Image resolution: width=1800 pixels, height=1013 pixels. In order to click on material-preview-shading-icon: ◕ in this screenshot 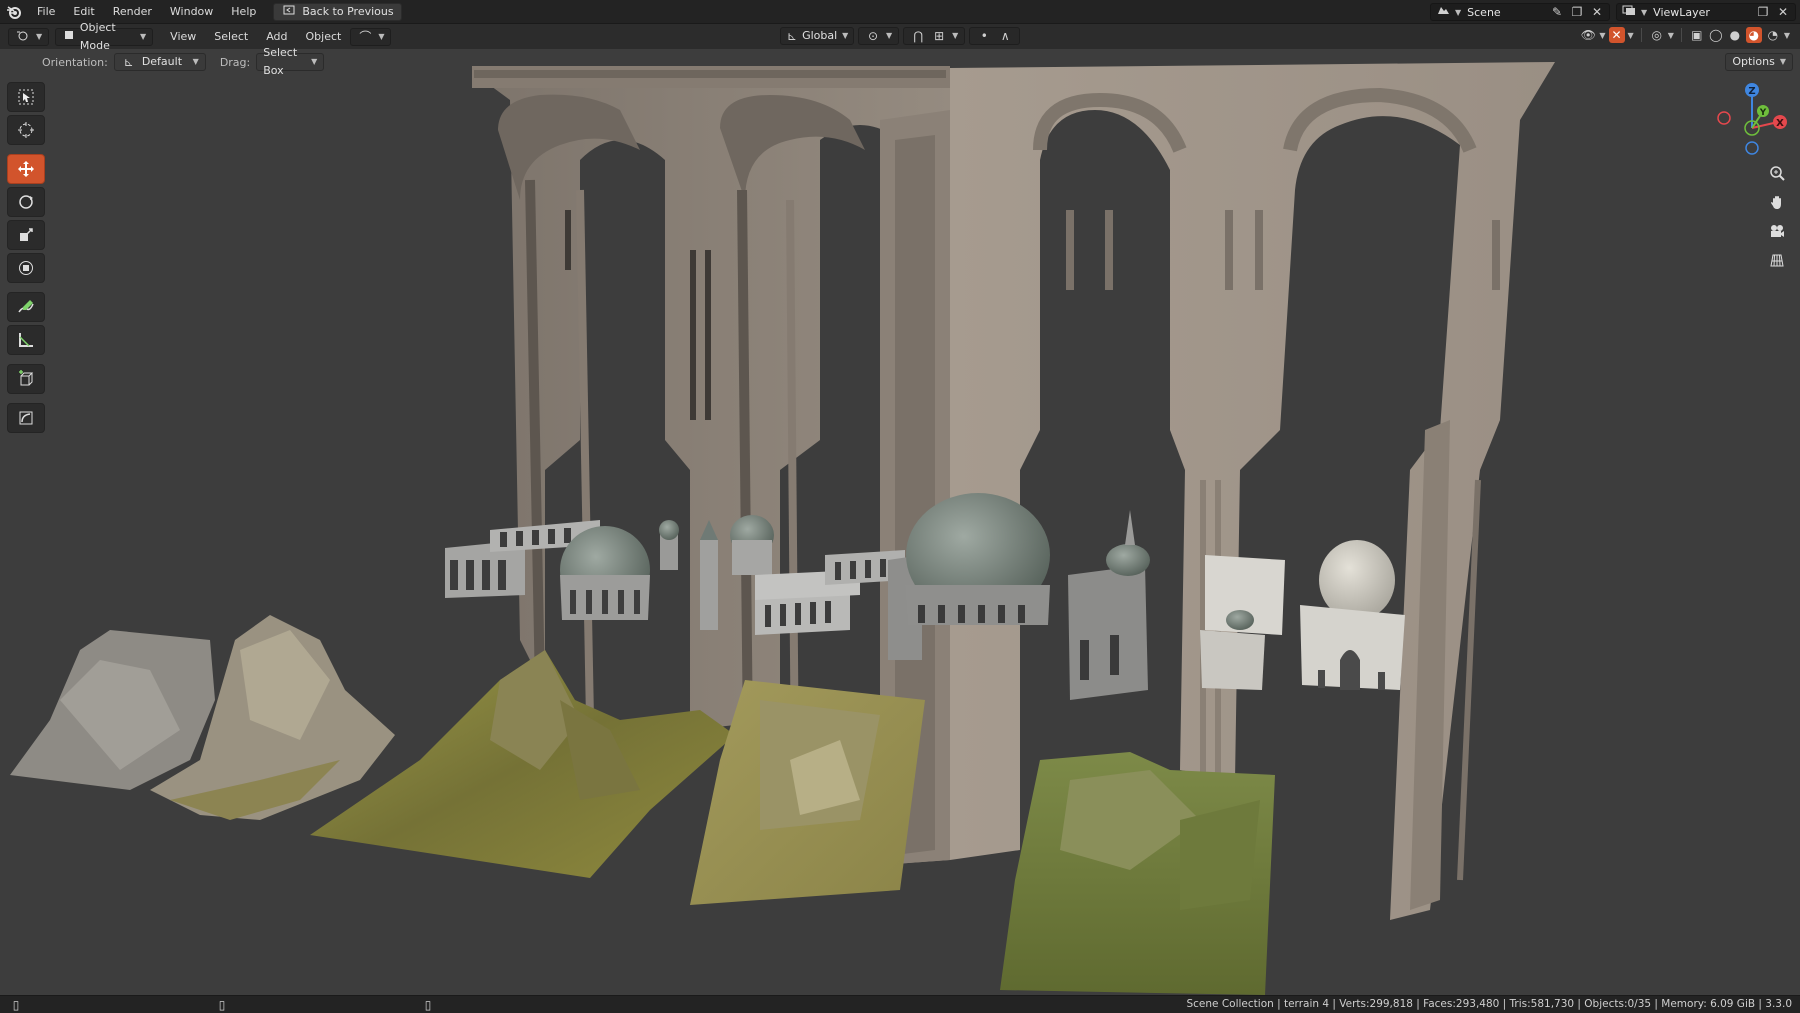, I will do `click(1753, 35)`.